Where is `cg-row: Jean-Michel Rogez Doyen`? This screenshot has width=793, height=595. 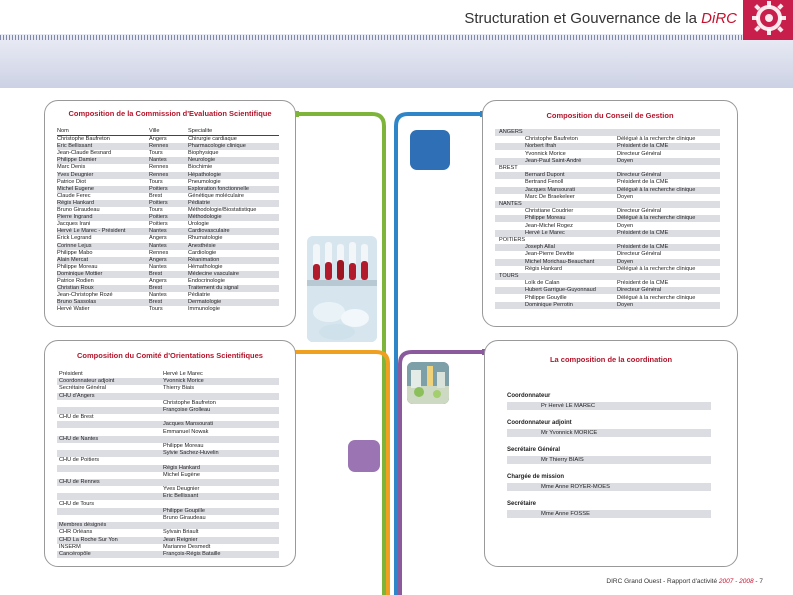
cg-row: Jean-Michel Rogez Doyen is located at coordinates (607, 226).